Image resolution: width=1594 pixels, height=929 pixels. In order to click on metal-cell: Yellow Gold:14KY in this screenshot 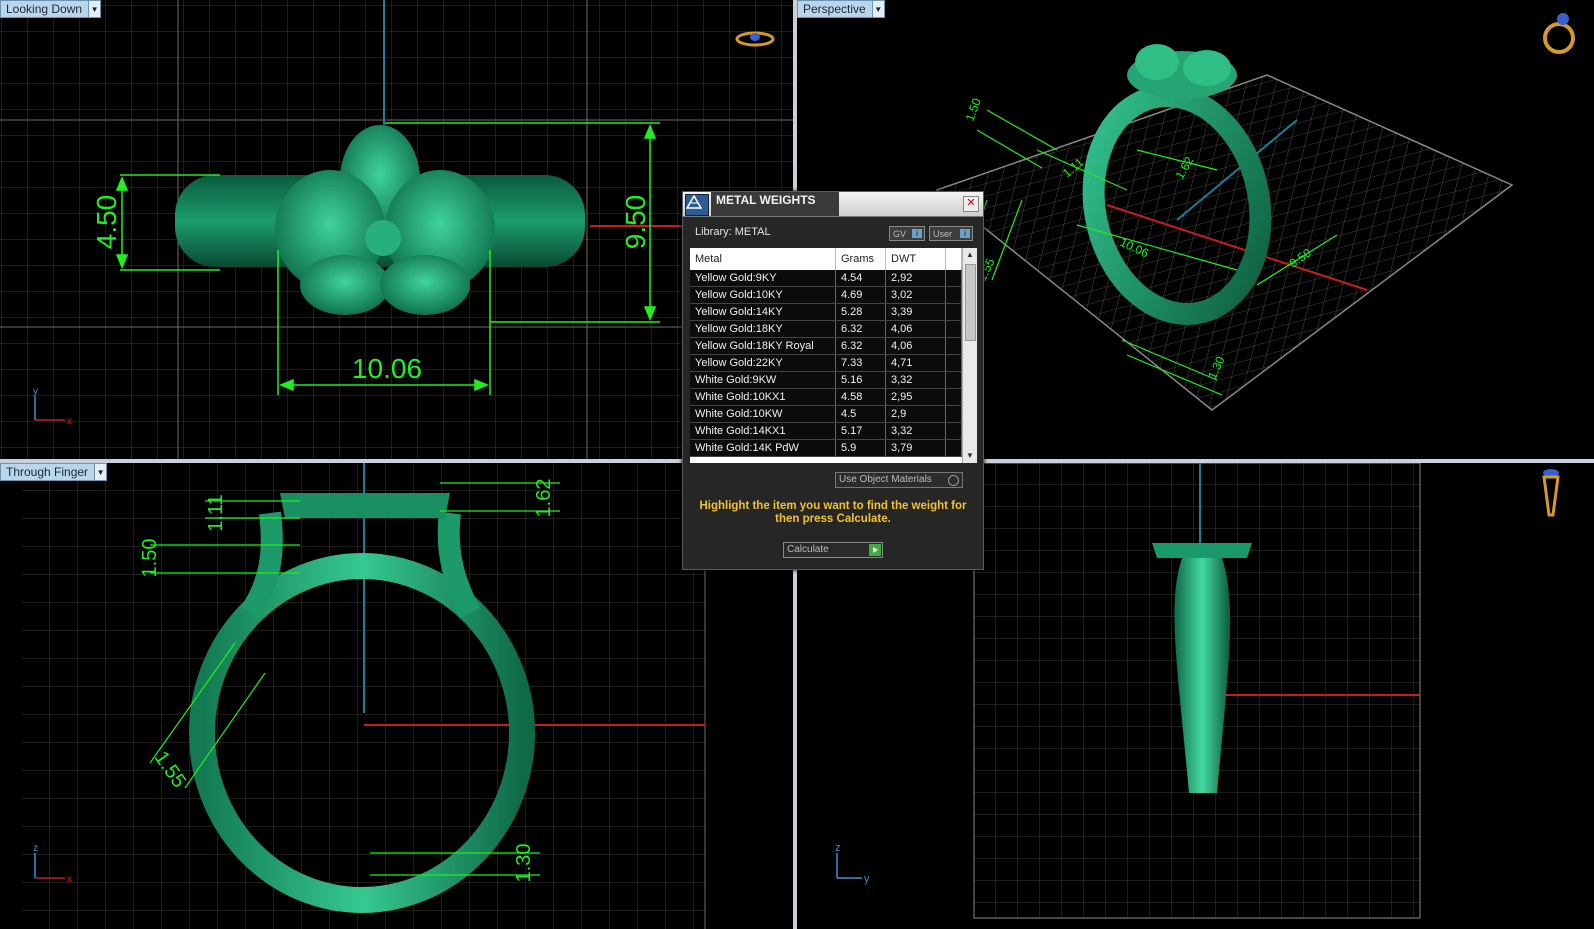, I will do `click(763, 312)`.